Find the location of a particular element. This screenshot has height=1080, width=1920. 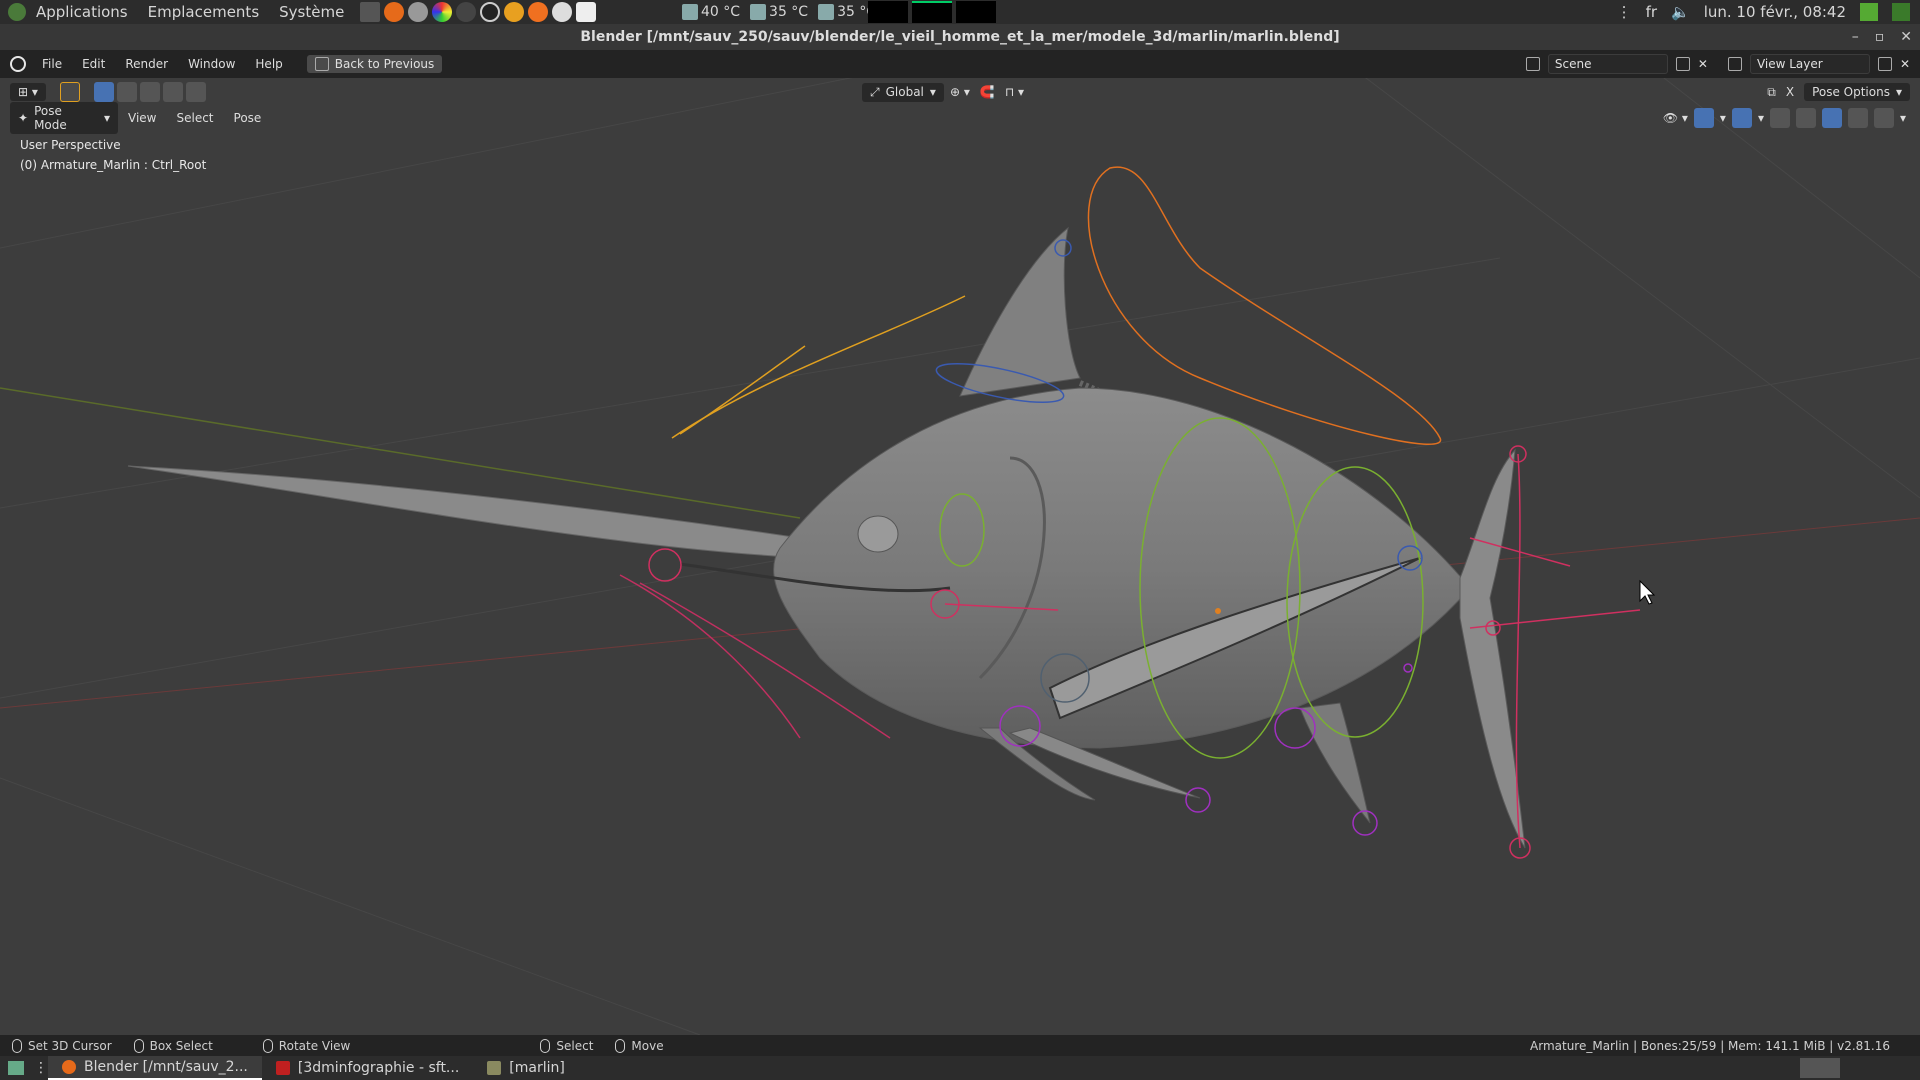

select-intersect-icon is located at coordinates (195, 92).